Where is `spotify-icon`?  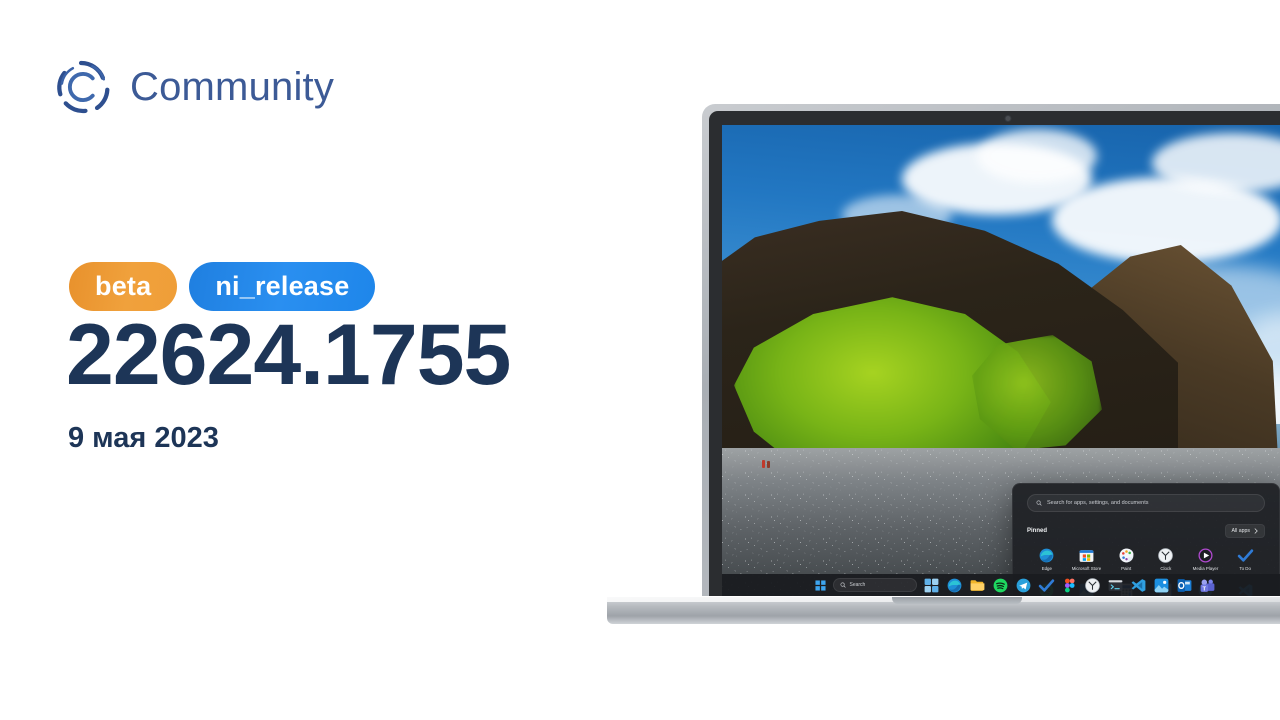
spotify-icon is located at coordinates (1000, 585).